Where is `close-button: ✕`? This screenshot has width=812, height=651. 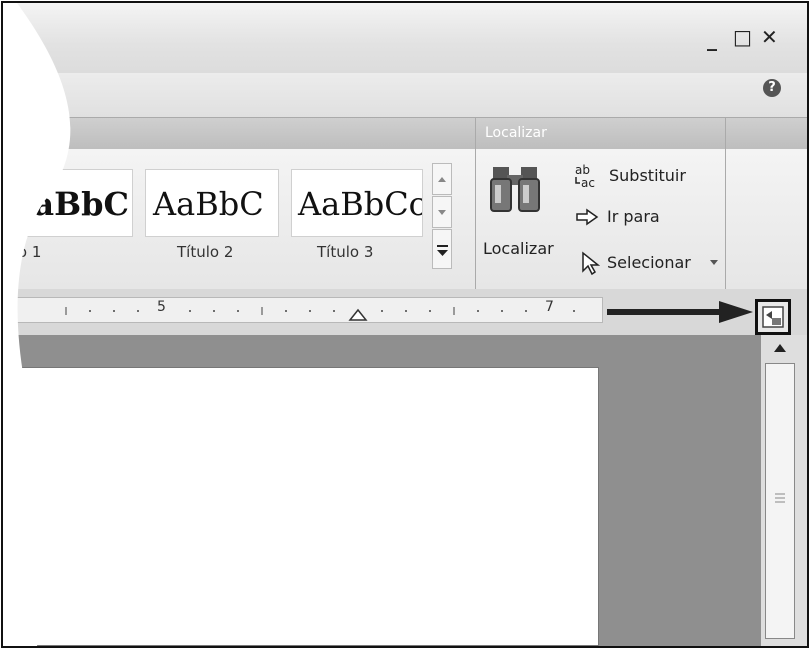
close-button: ✕ is located at coordinates (769, 37).